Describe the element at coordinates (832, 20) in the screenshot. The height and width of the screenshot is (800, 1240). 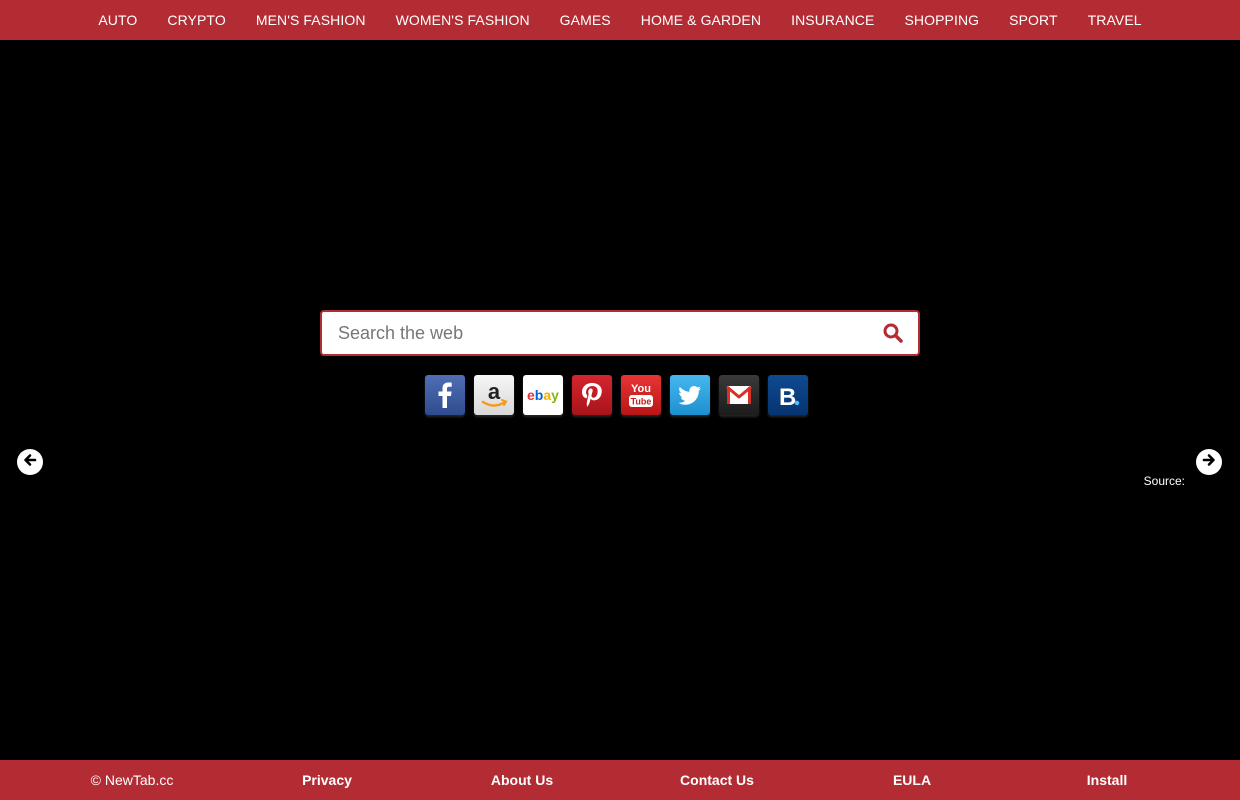
I see `nav-item-insurance: INSURANCE` at that location.